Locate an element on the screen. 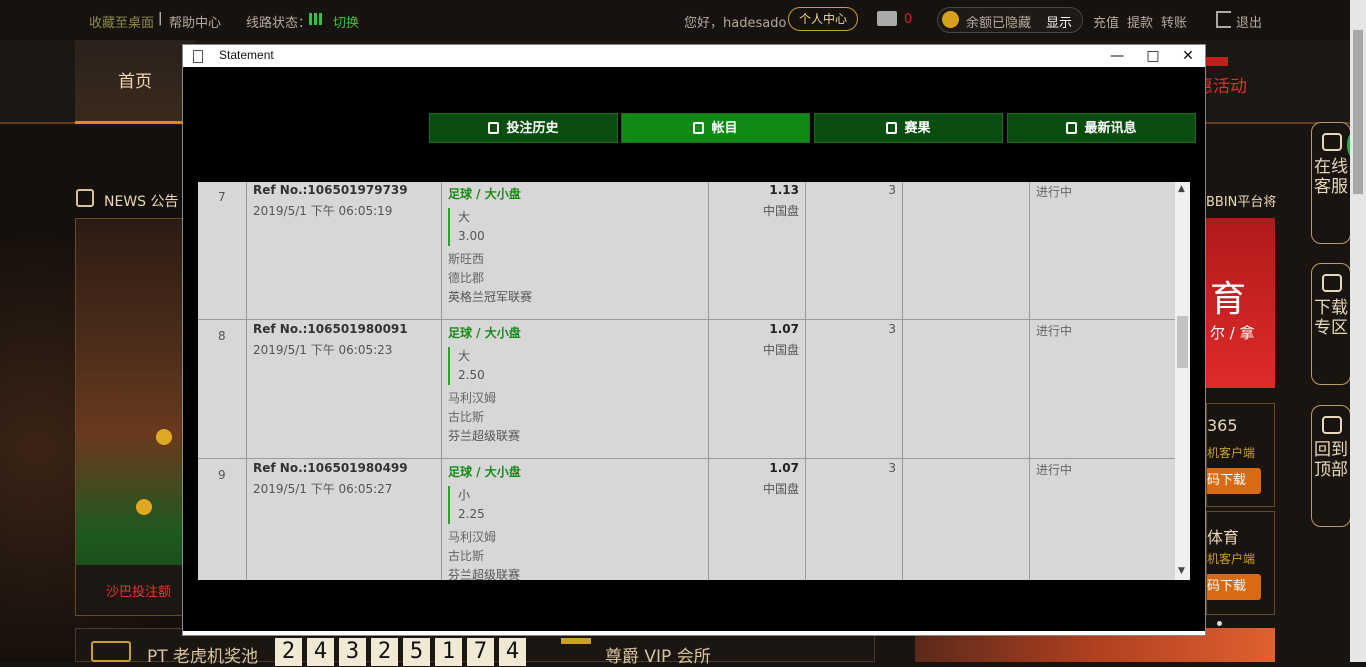 This screenshot has width=1366, height=667. scroll-down-icon: ▼ is located at coordinates (1181, 571).